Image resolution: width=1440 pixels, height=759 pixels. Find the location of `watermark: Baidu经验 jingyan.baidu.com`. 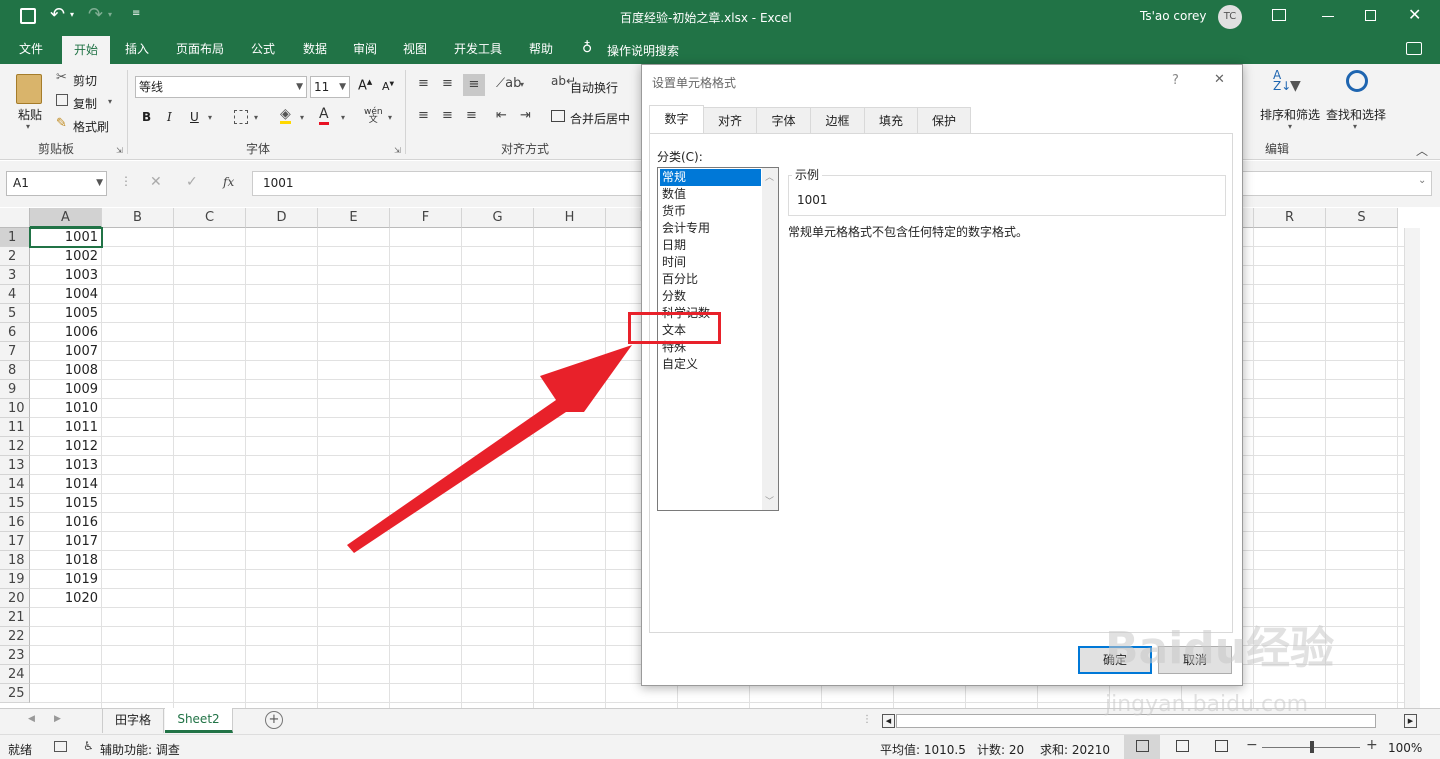

watermark: Baidu经验 jingyan.baidu.com is located at coordinates (1235, 667).